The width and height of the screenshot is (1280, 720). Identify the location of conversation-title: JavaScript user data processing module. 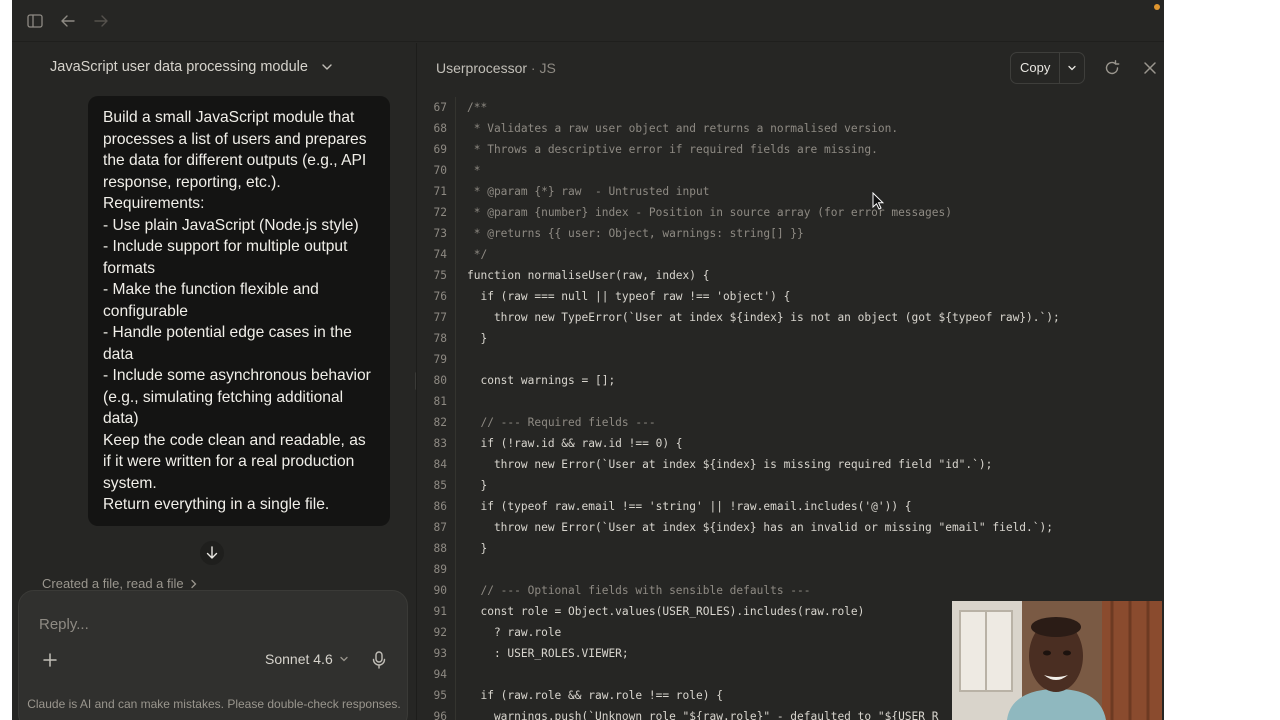
(192, 67).